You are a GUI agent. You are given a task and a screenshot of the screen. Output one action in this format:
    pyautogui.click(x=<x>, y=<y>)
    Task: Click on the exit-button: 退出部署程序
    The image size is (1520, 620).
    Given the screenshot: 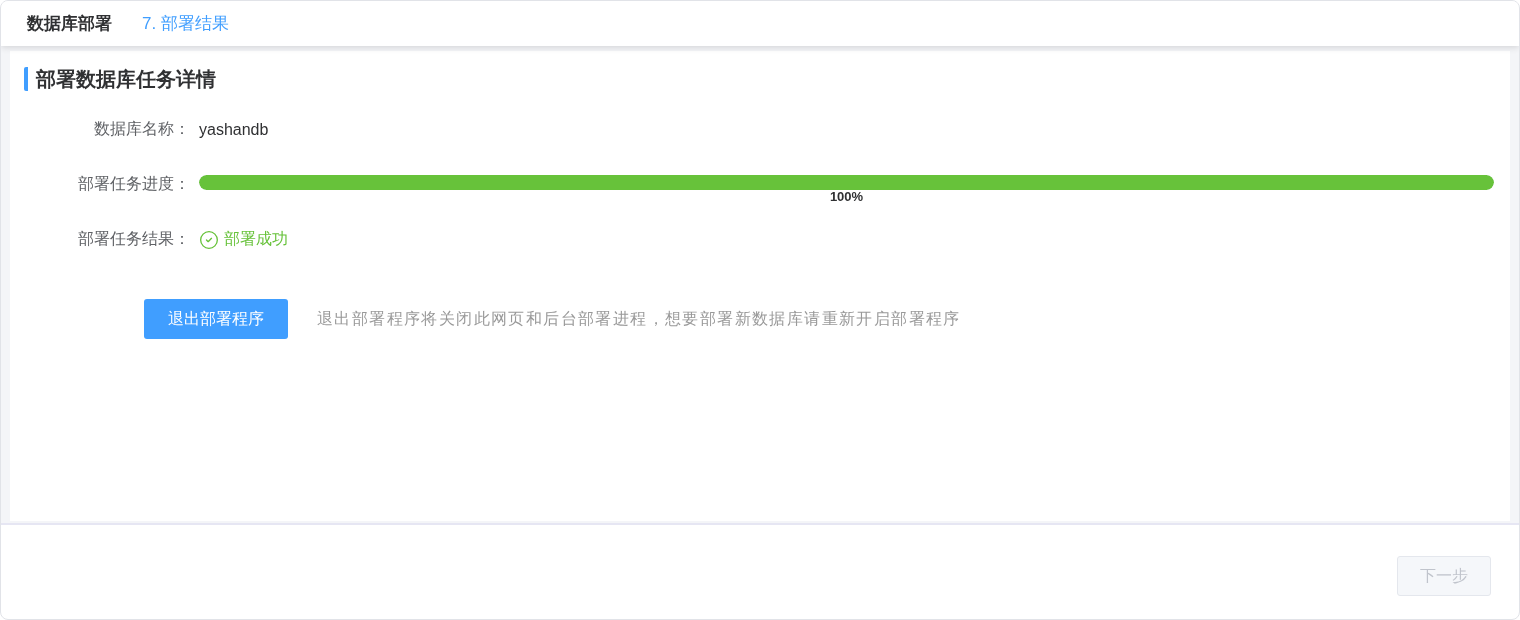 What is the action you would take?
    pyautogui.click(x=216, y=319)
    